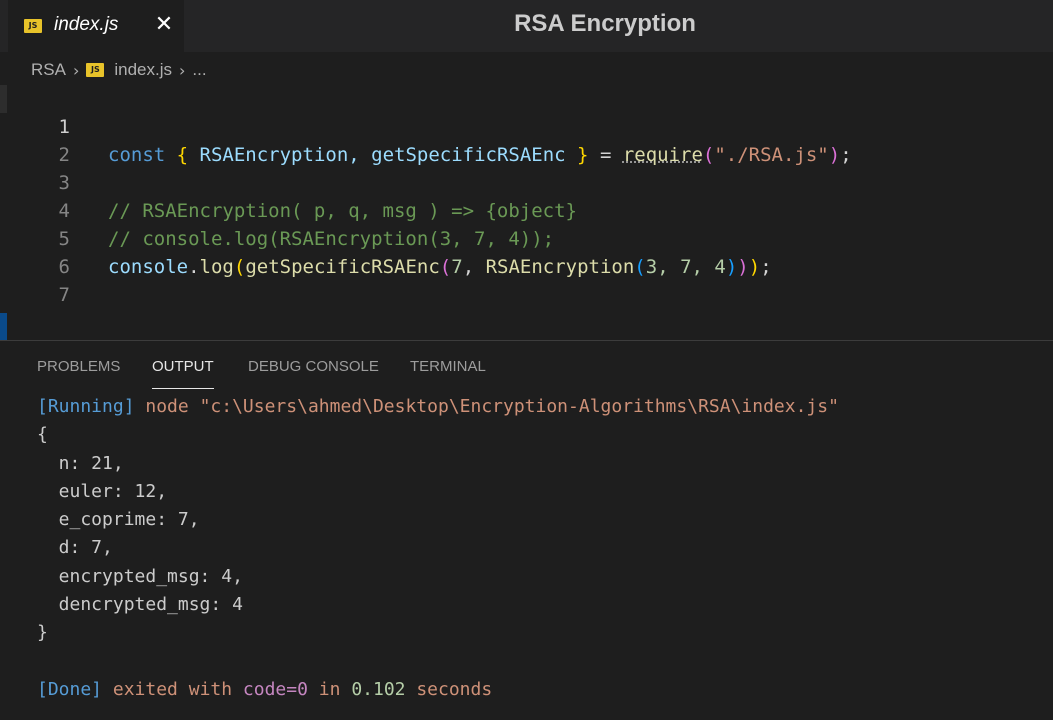 The height and width of the screenshot is (720, 1053). What do you see at coordinates (313, 373) in the screenshot?
I see `tab-debug-console: DEBUG CONSOLE` at bounding box center [313, 373].